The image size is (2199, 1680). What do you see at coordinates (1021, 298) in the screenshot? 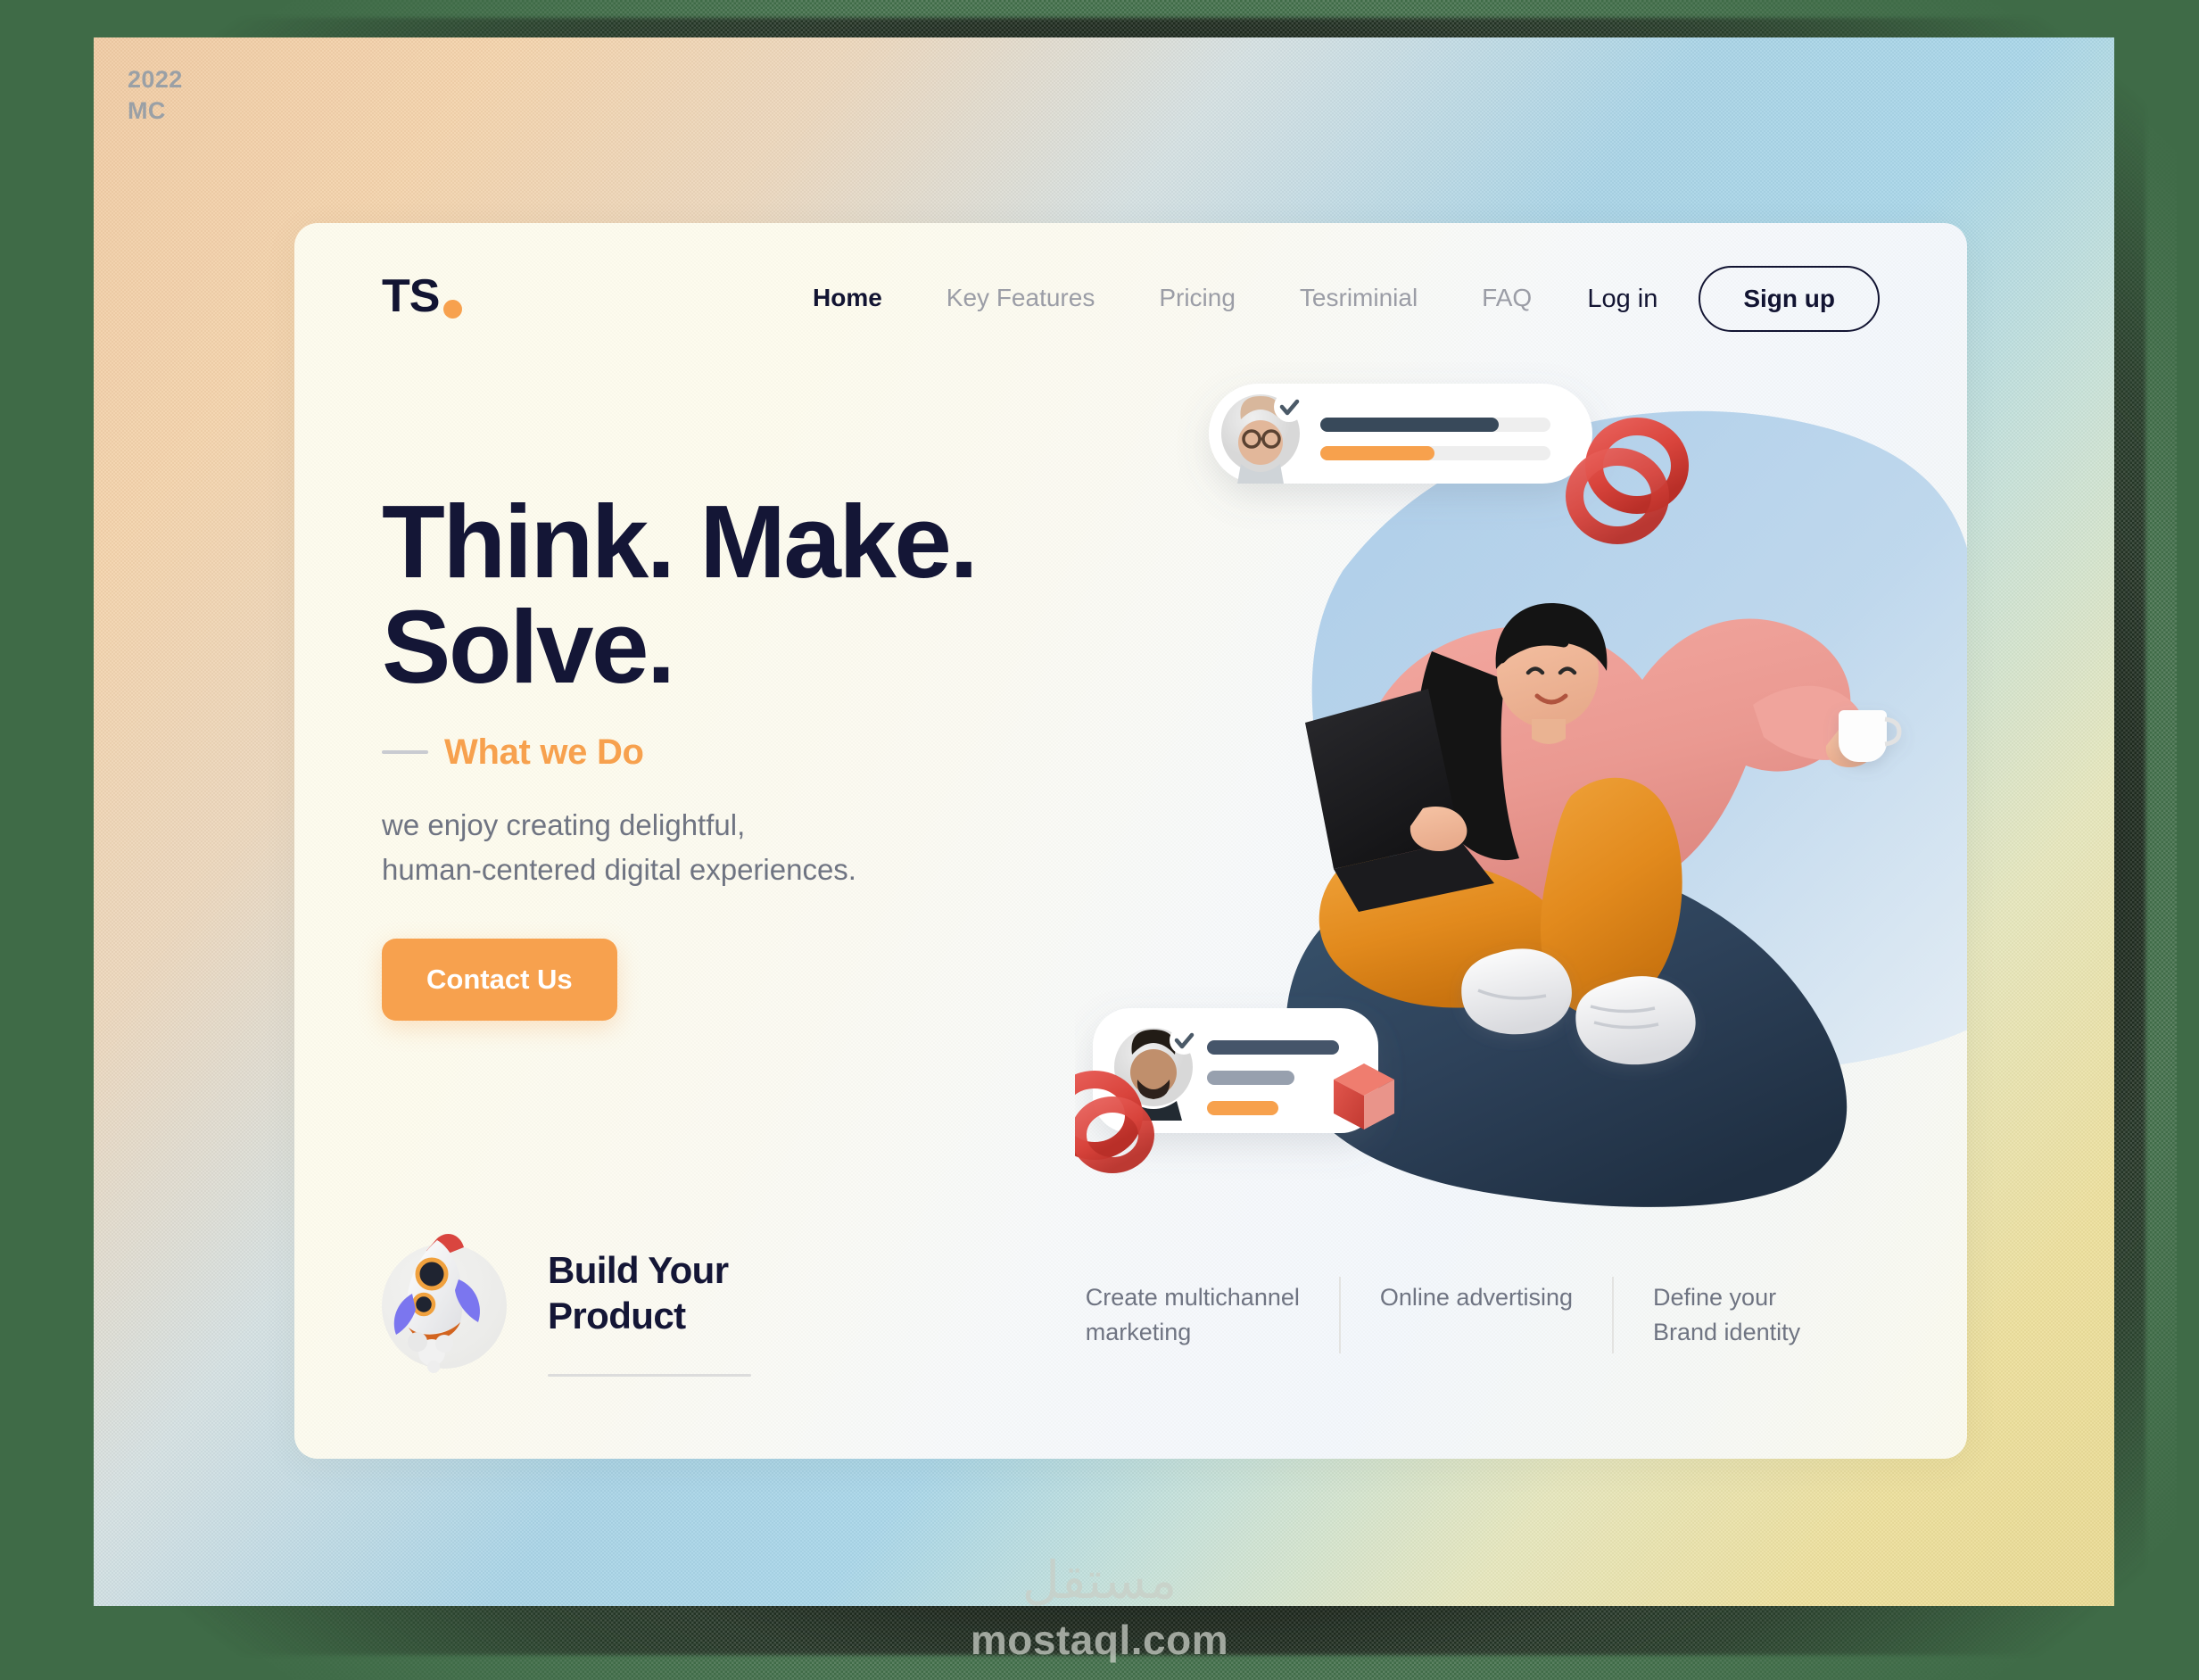
I see `nav-item-key-features: Key Features` at bounding box center [1021, 298].